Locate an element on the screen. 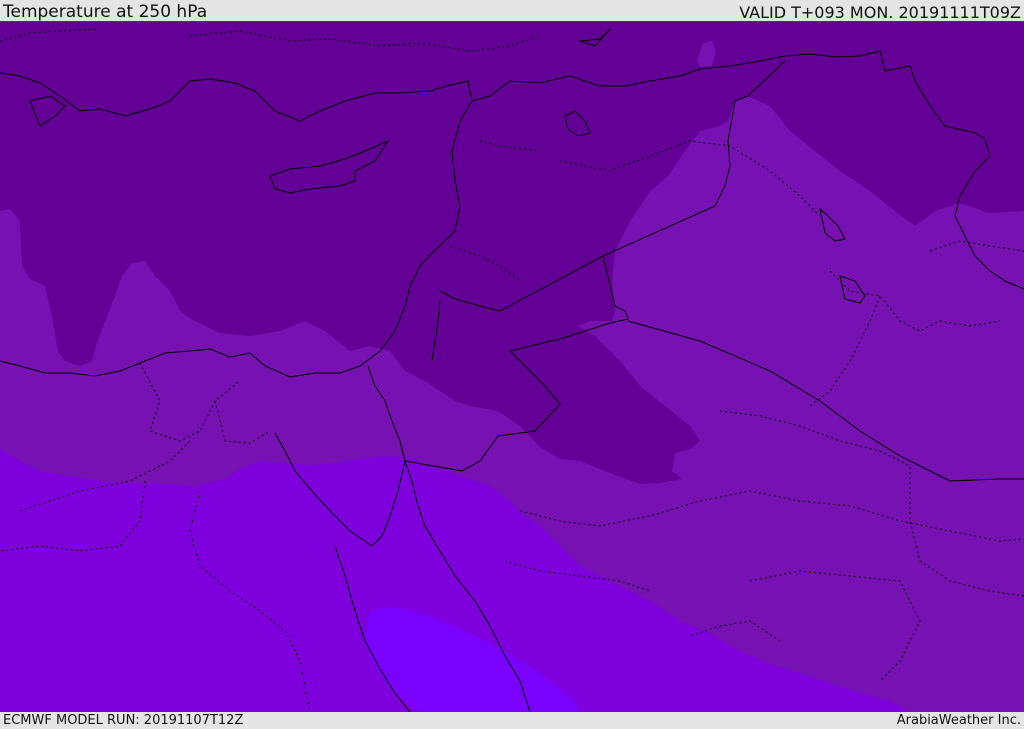 This screenshot has height=729, width=1024. valid-time: VALID T+093 MON. 20191111T09Z is located at coordinates (880, 12).